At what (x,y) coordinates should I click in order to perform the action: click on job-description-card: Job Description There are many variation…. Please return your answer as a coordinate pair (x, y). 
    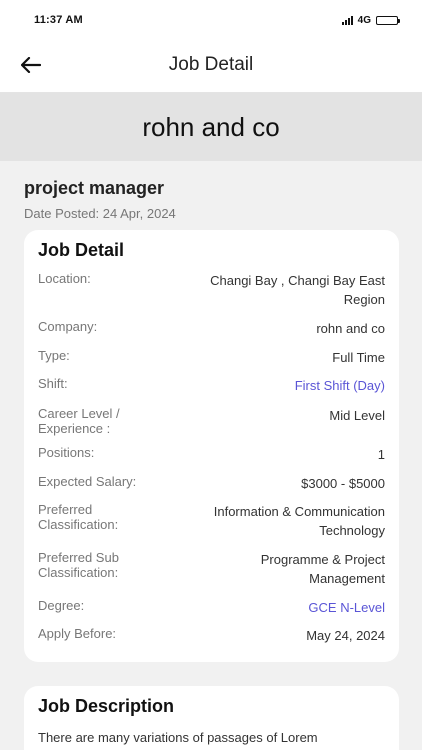
    Looking at the image, I should click on (211, 718).